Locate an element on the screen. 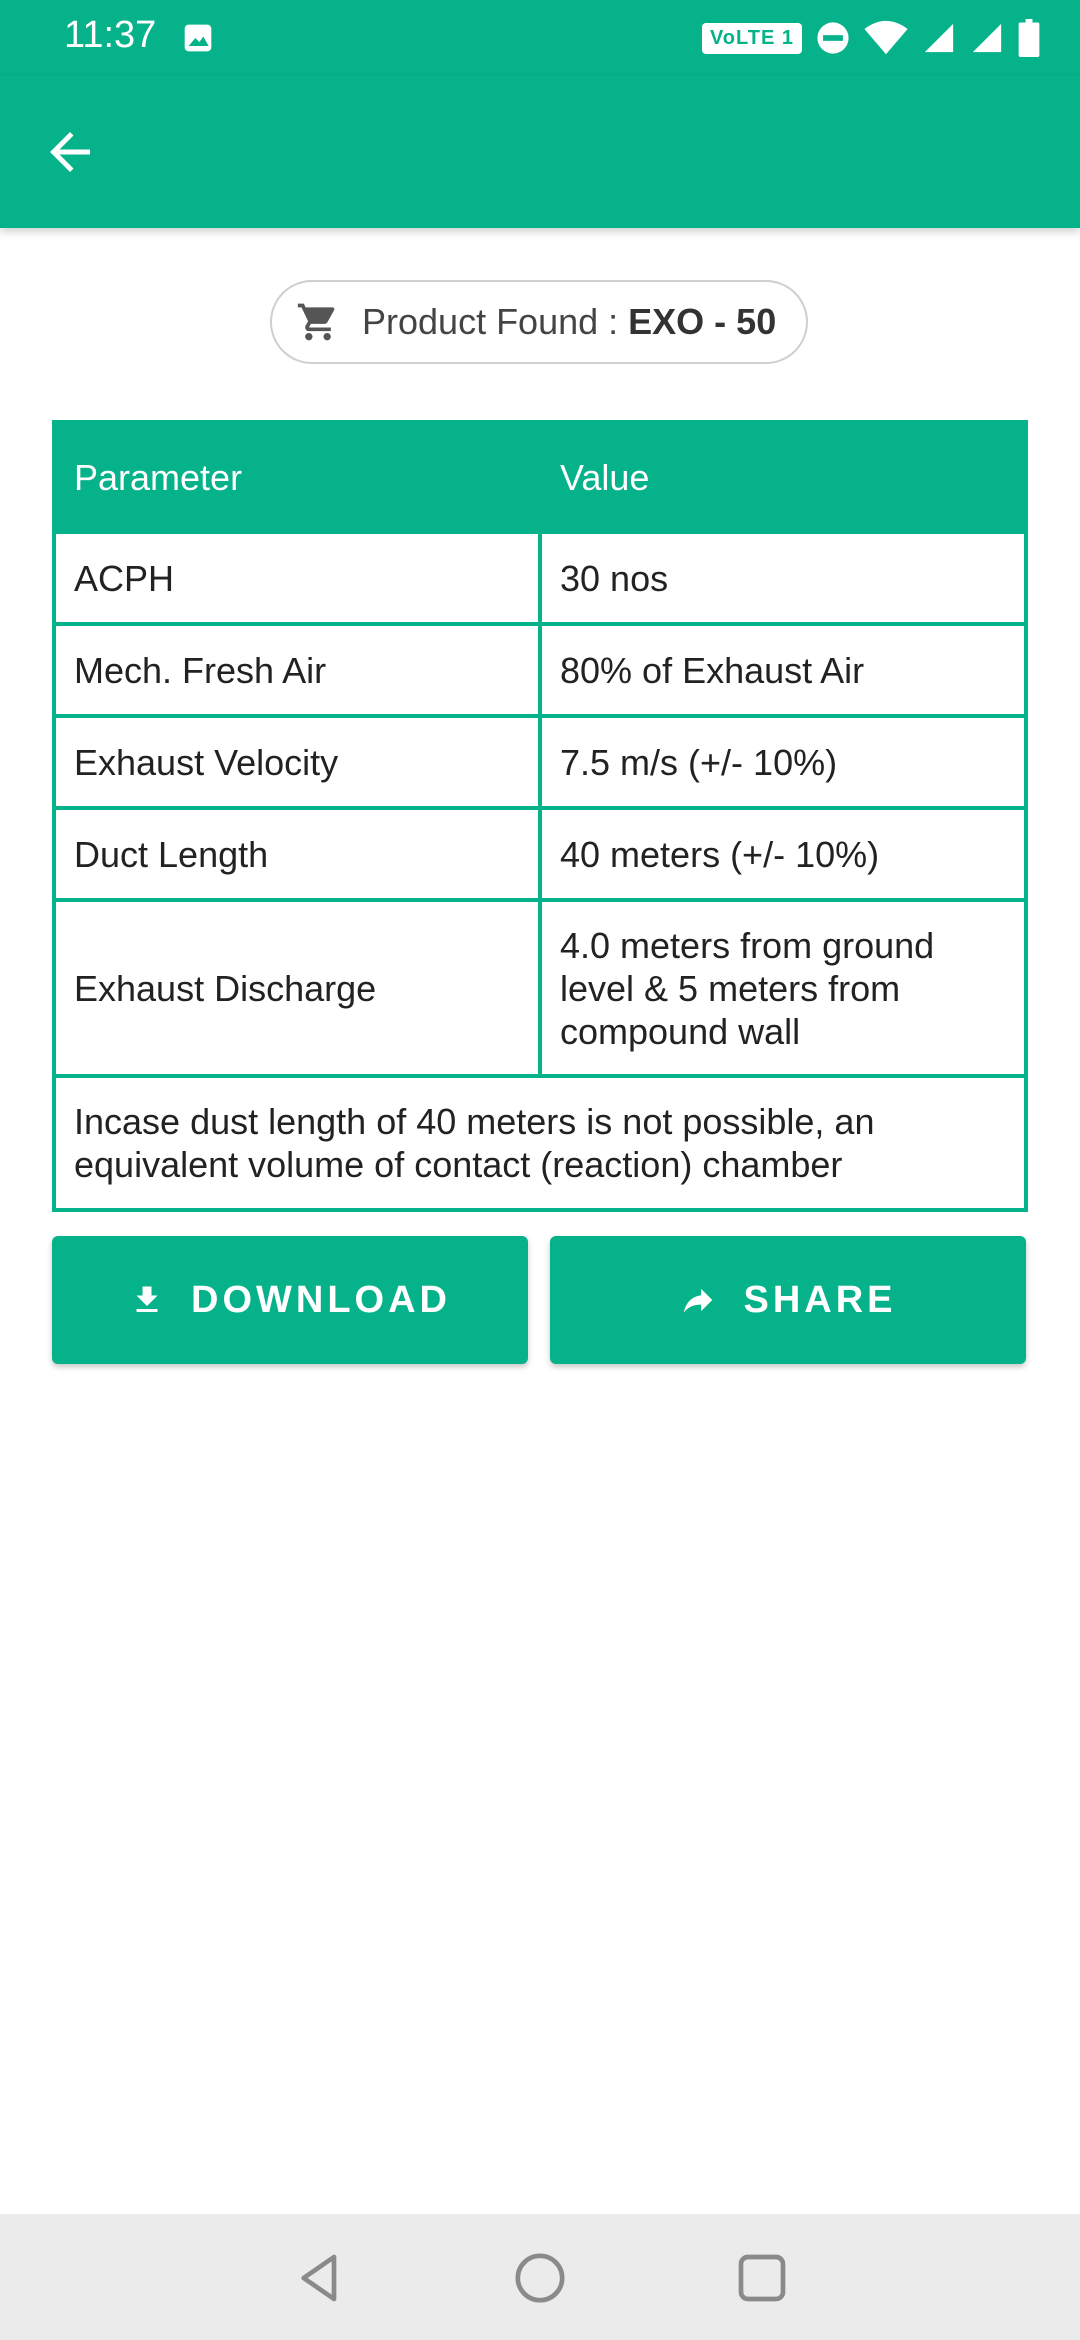  download-label: DOWNLOAD is located at coordinates (321, 1299).